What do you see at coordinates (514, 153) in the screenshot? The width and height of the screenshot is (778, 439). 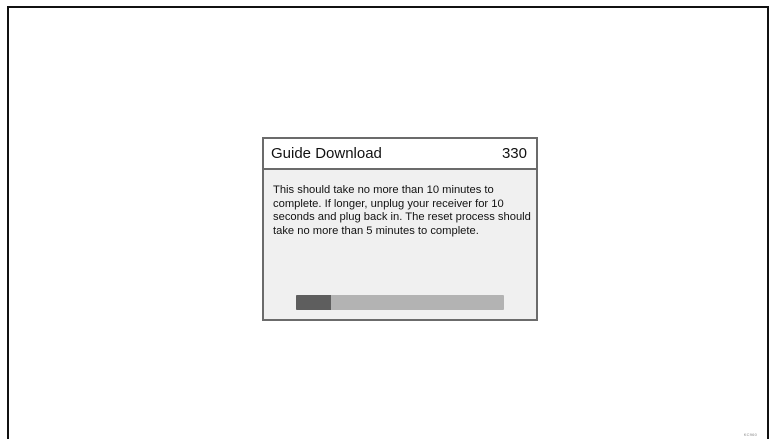 I see `dialog-code: 330` at bounding box center [514, 153].